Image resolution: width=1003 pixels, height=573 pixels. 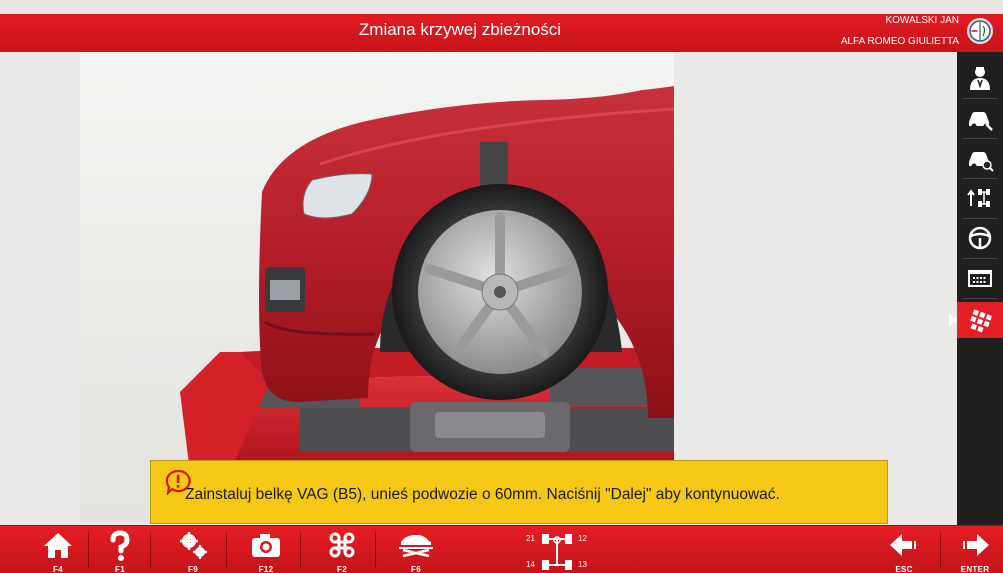 I want to click on sidebar, so click(x=976, y=288).